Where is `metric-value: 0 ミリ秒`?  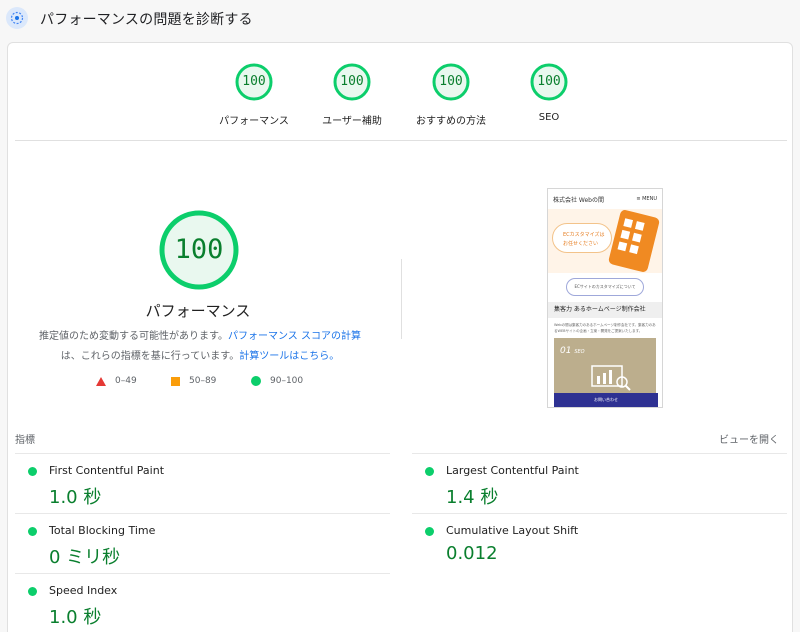 metric-value: 0 ミリ秒 is located at coordinates (85, 557).